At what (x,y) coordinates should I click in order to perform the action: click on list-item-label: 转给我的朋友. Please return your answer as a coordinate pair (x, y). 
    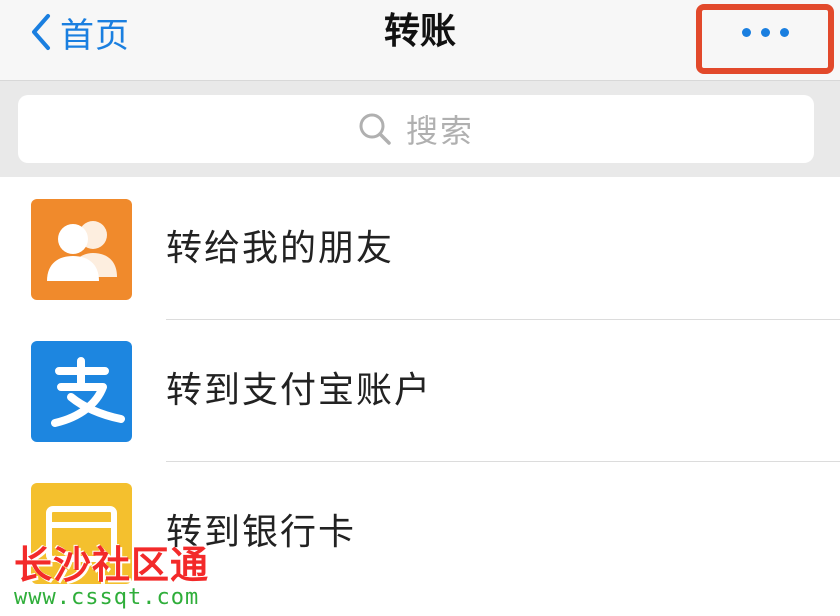
    Looking at the image, I should click on (280, 248).